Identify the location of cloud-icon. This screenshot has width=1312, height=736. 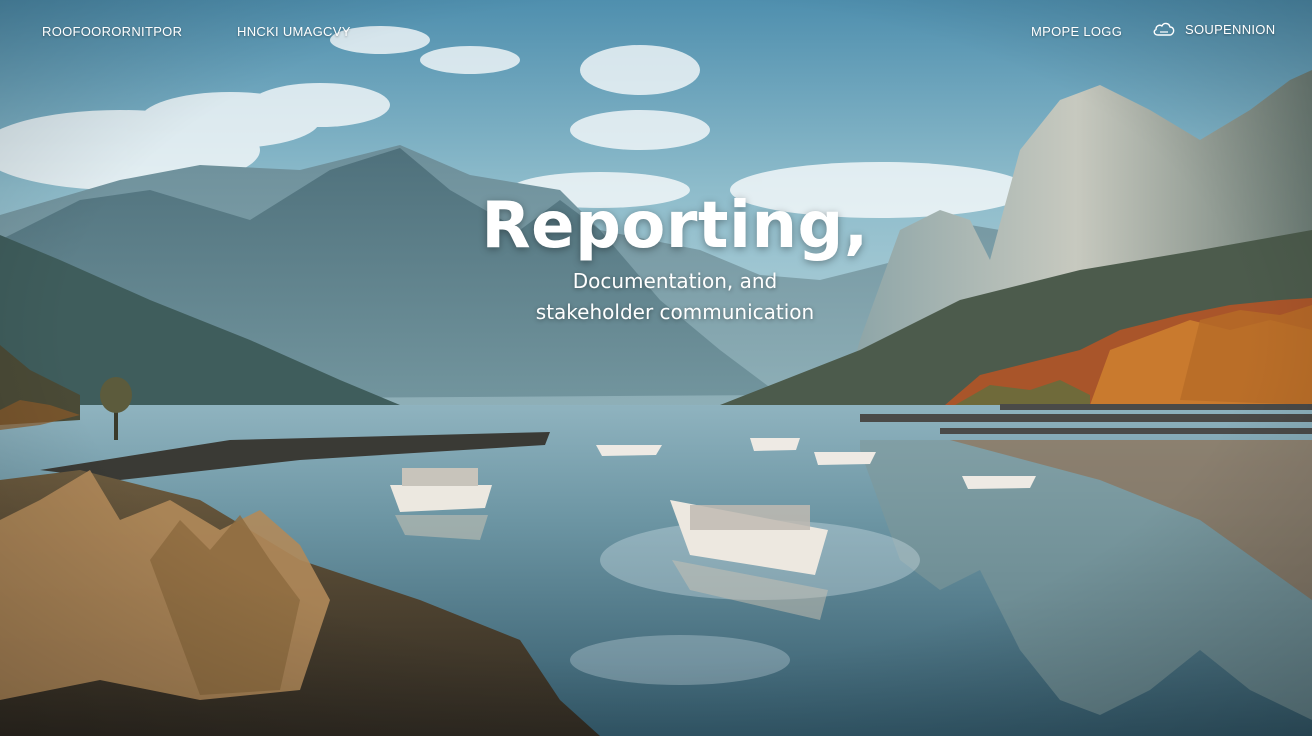
(1164, 29).